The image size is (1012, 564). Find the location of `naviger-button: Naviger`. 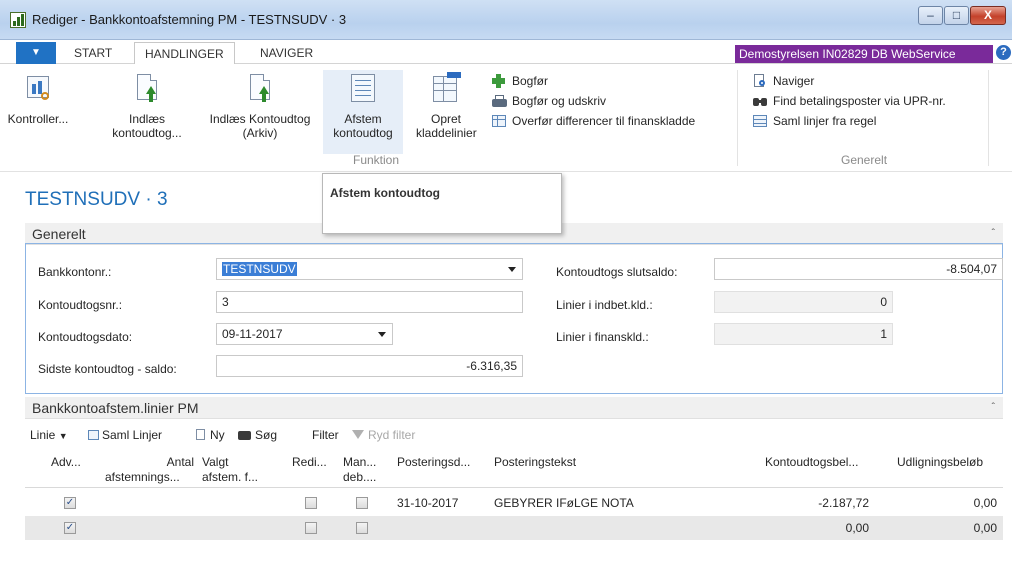

naviger-button: Naviger is located at coordinates (783, 81).